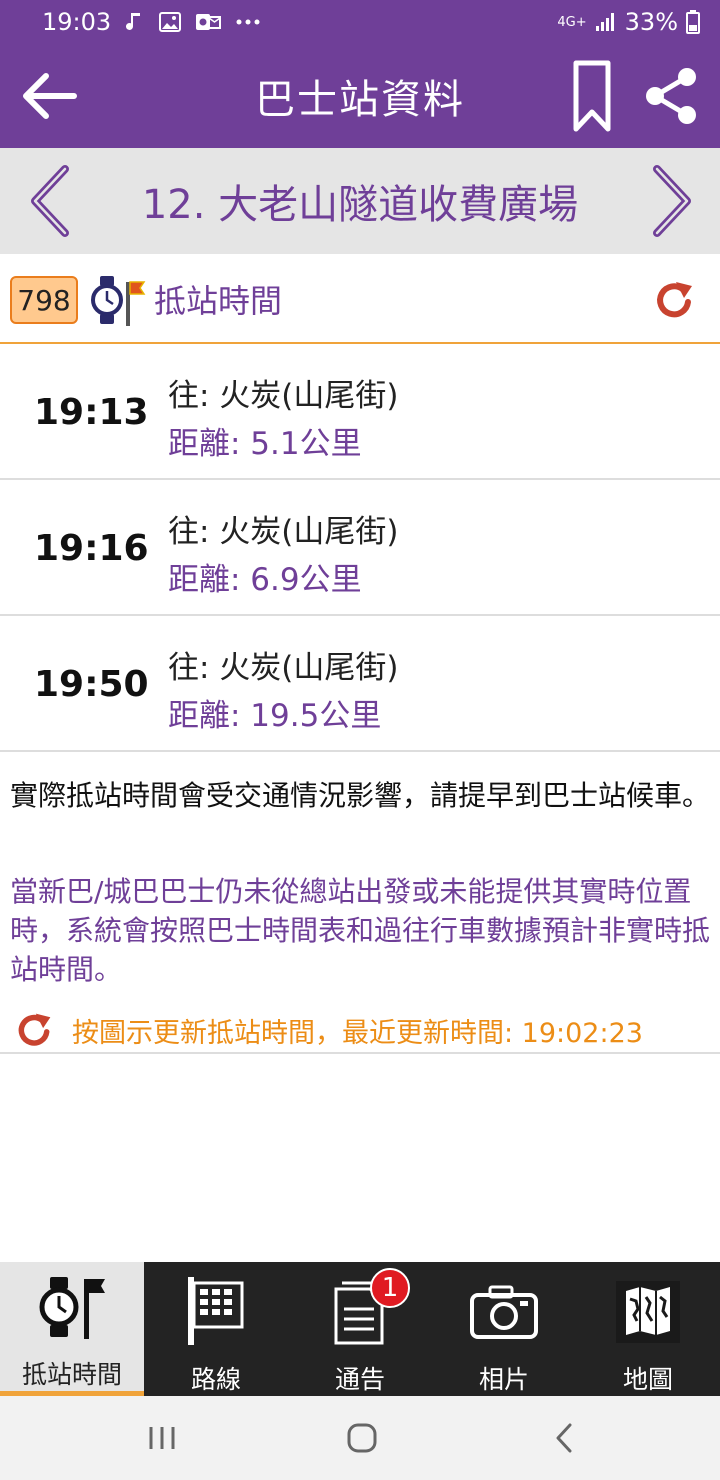  I want to click on nav-tab-map: 地圖, so click(648, 1329).